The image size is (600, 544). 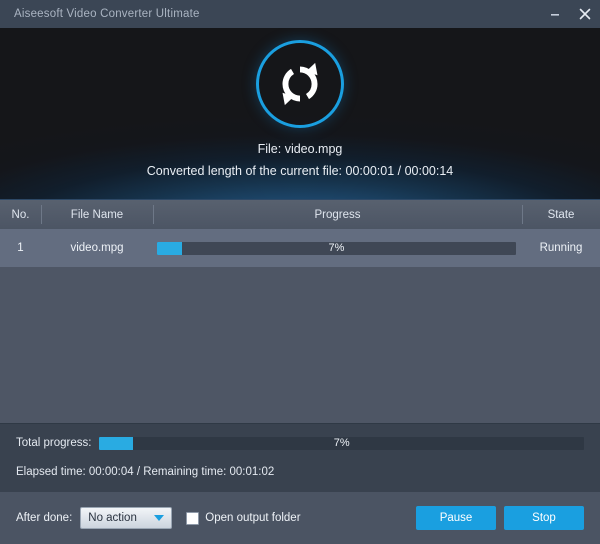 I want to click on title-bar: Aiseesoft Video Converter Ultimate, so click(x=300, y=14).